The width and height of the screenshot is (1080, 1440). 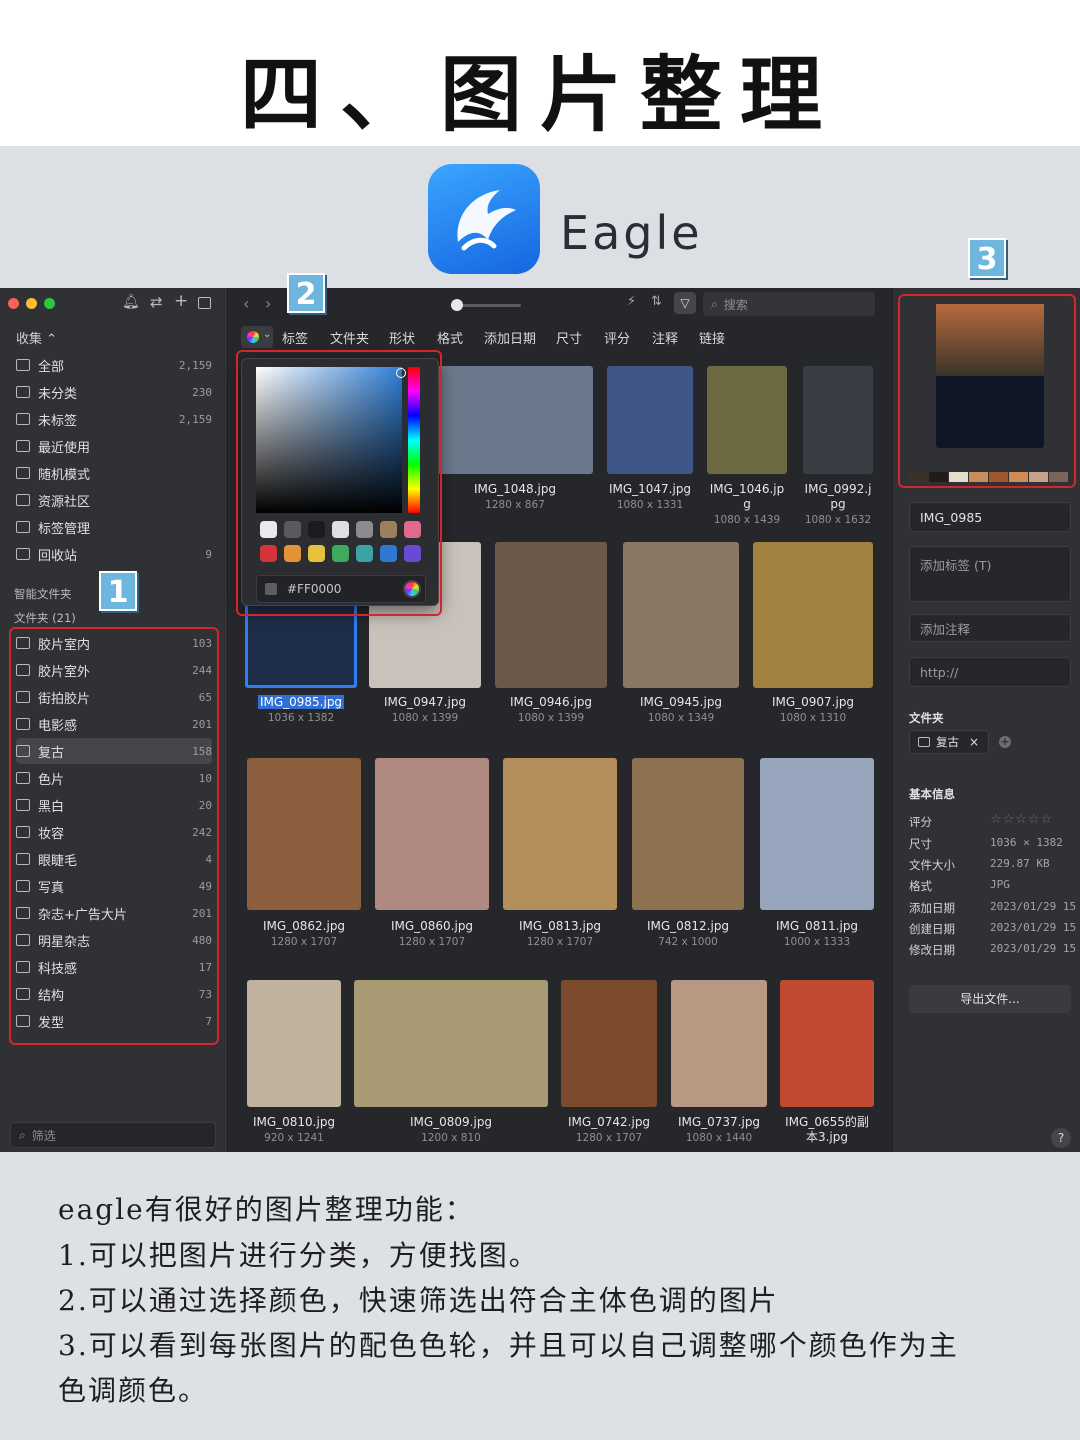 What do you see at coordinates (789, 304) in the screenshot?
I see `search-input: ⌕ 搜索` at bounding box center [789, 304].